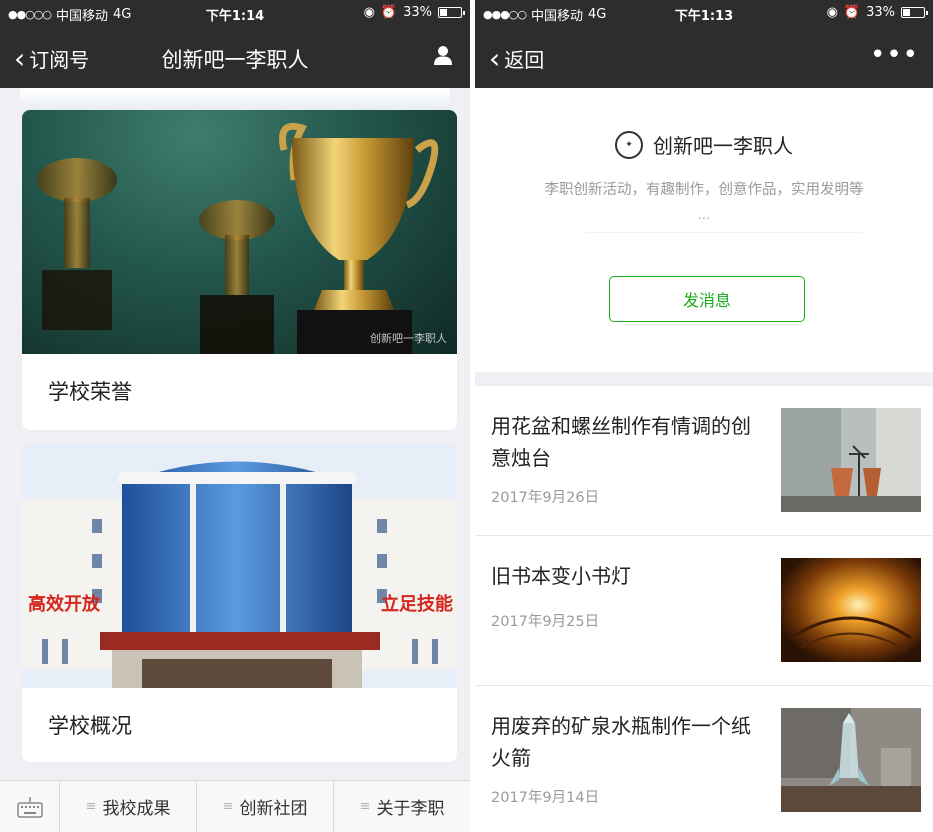  I want to click on watermark: 创新吧一李职人, so click(408, 338).